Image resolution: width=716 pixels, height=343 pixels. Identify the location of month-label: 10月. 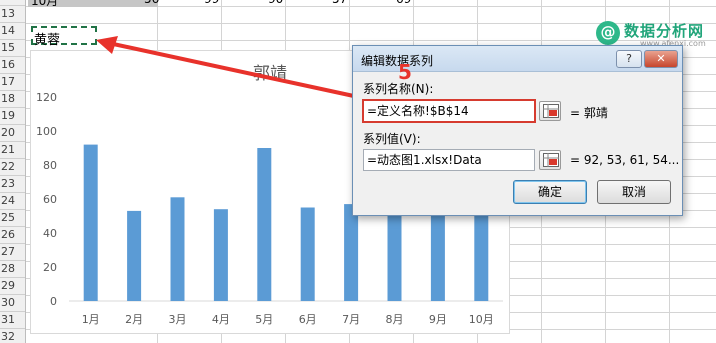
(45, 4).